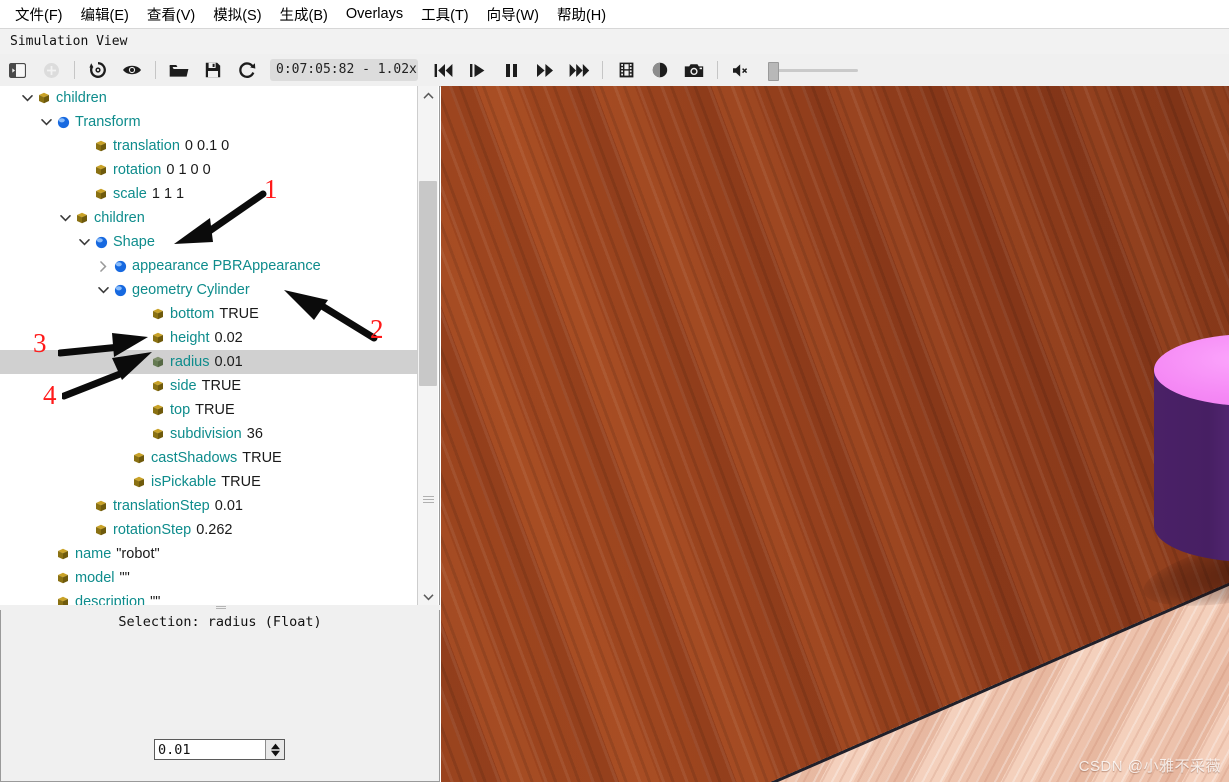 The height and width of the screenshot is (782, 1229). What do you see at coordinates (39, 14) in the screenshot?
I see `menu-file: 文件(F)` at bounding box center [39, 14].